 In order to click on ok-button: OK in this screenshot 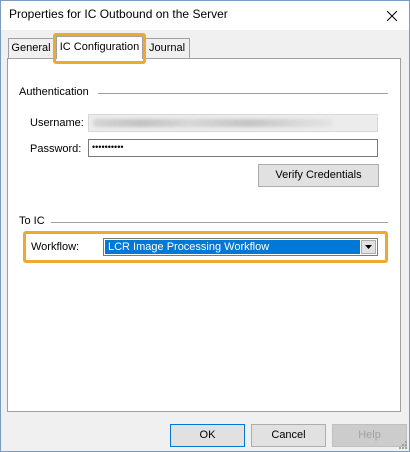, I will do `click(207, 435)`.